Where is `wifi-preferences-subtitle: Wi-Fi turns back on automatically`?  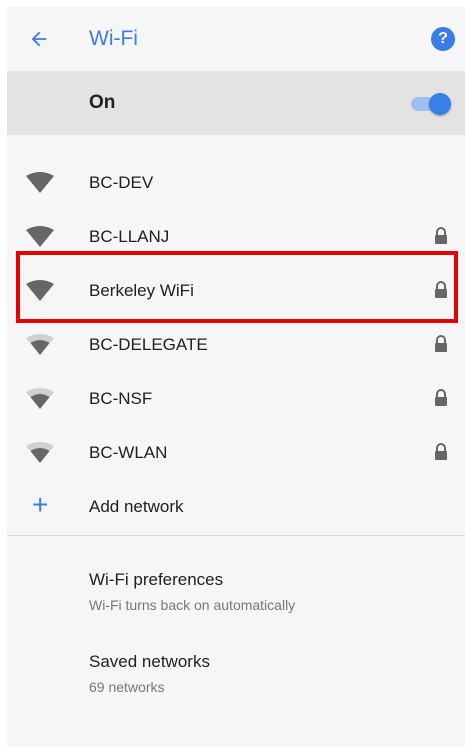 wifi-preferences-subtitle: Wi-Fi turns back on automatically is located at coordinates (192, 605).